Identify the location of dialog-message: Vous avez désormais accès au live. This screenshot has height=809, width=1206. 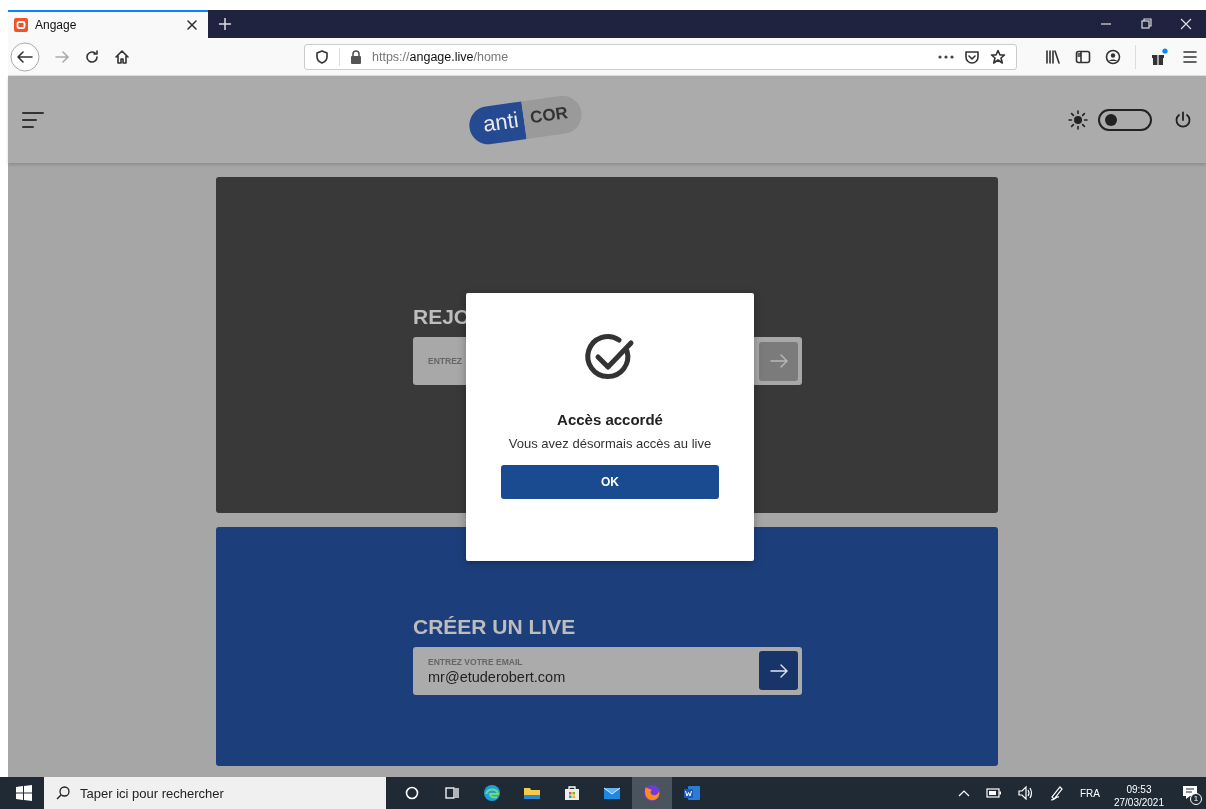
(610, 443).